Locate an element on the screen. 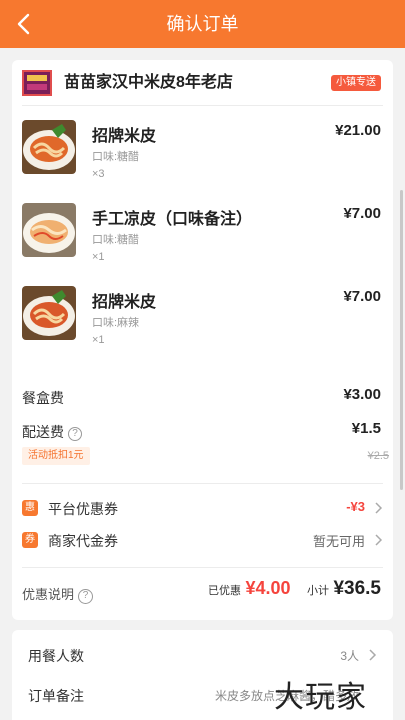  saved-amount: ¥4.00 is located at coordinates (268, 588).